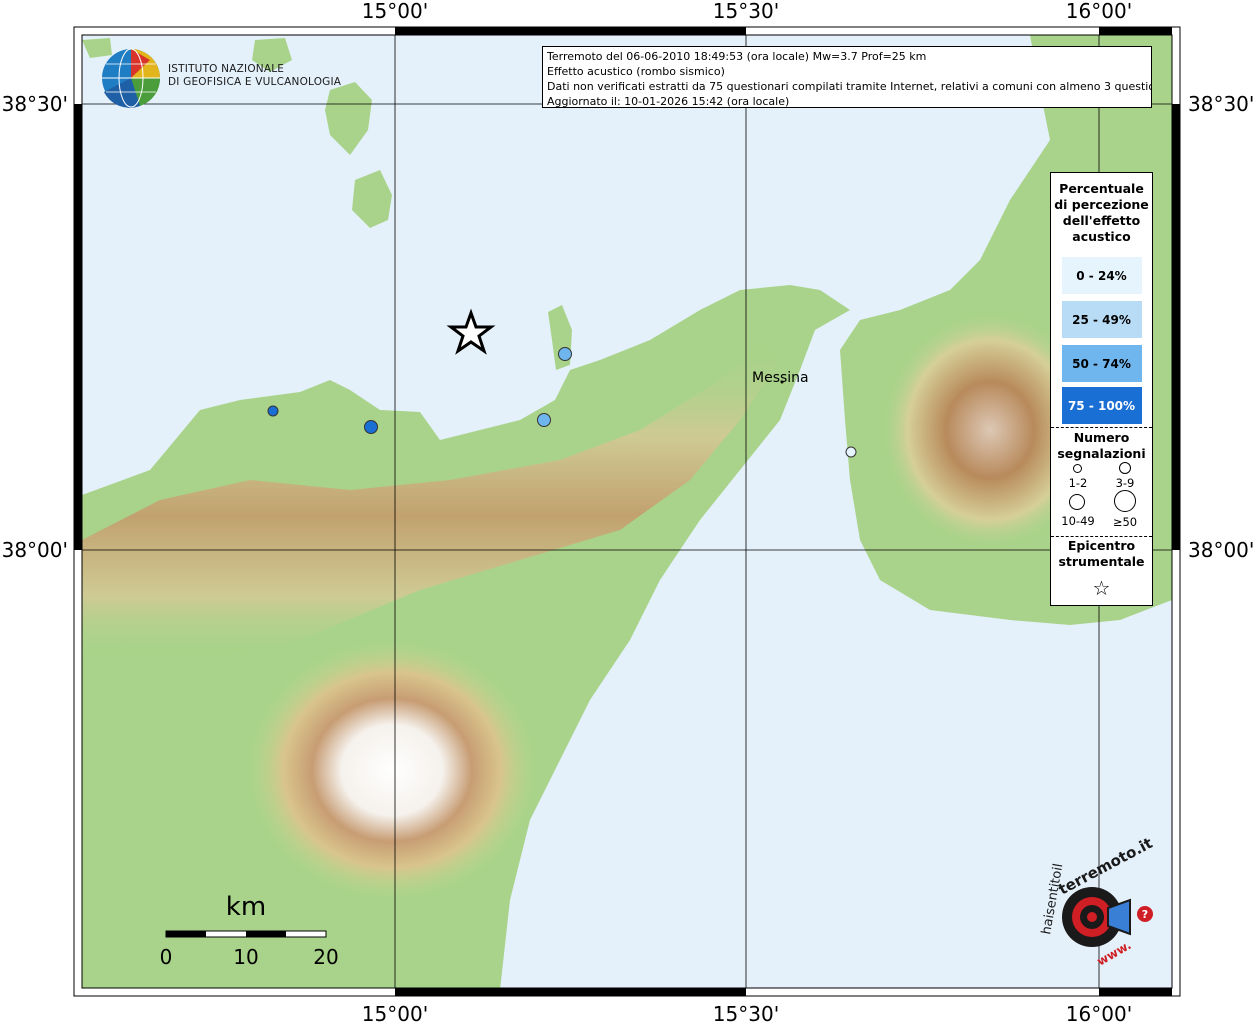 The image size is (1254, 1024). What do you see at coordinates (131, 78) in the screenshot?
I see `ingv-logo-icon` at bounding box center [131, 78].